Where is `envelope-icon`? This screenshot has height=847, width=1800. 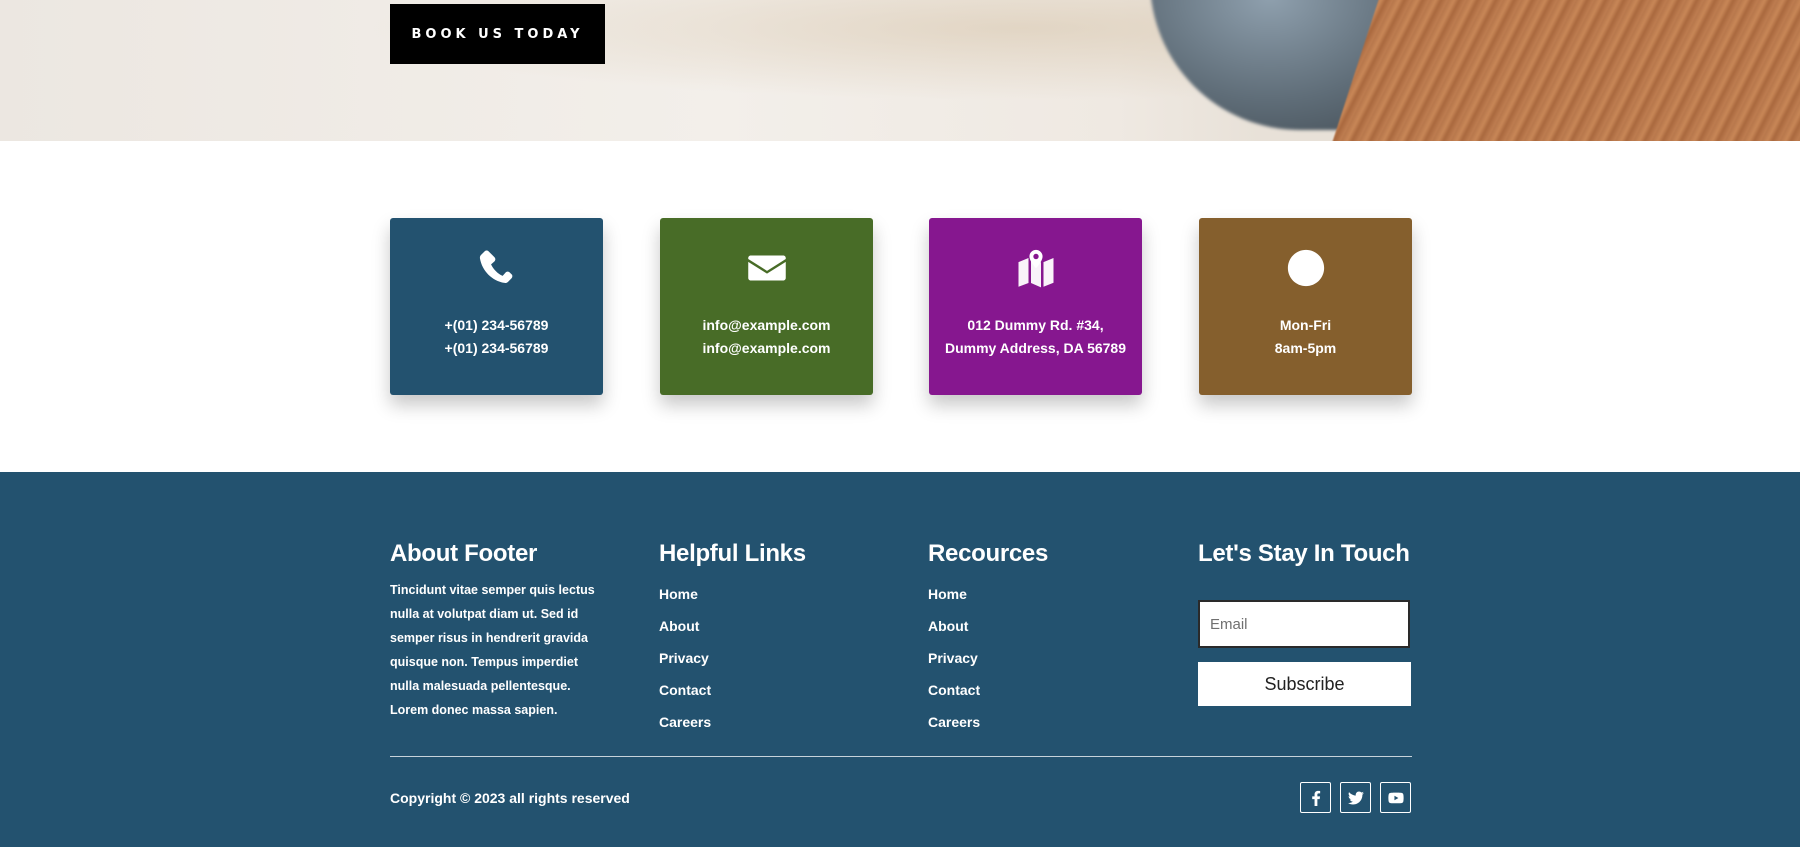
envelope-icon is located at coordinates (766, 269).